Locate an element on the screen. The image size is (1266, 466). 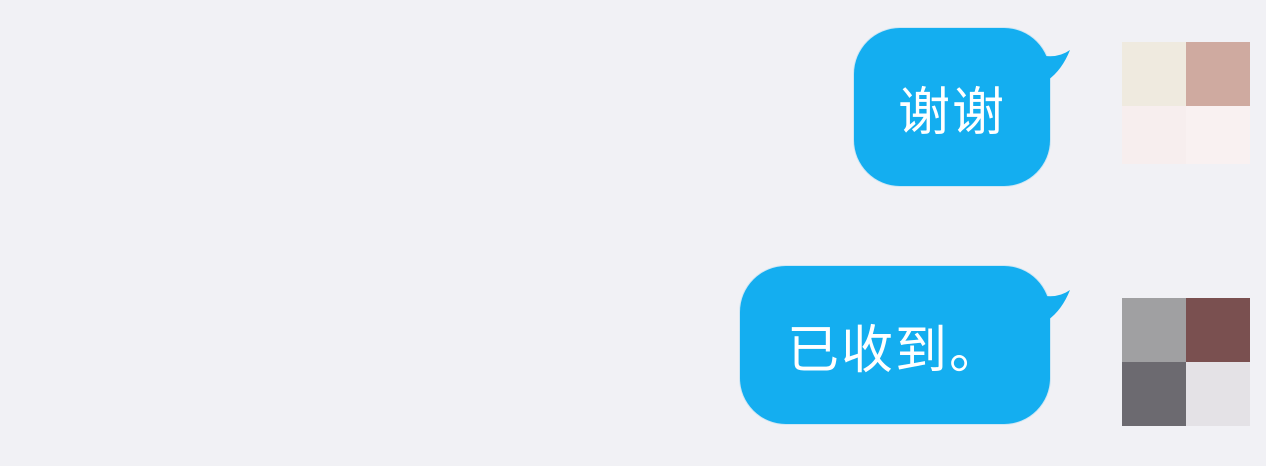
message-bubble: 谢谢 is located at coordinates (952, 107).